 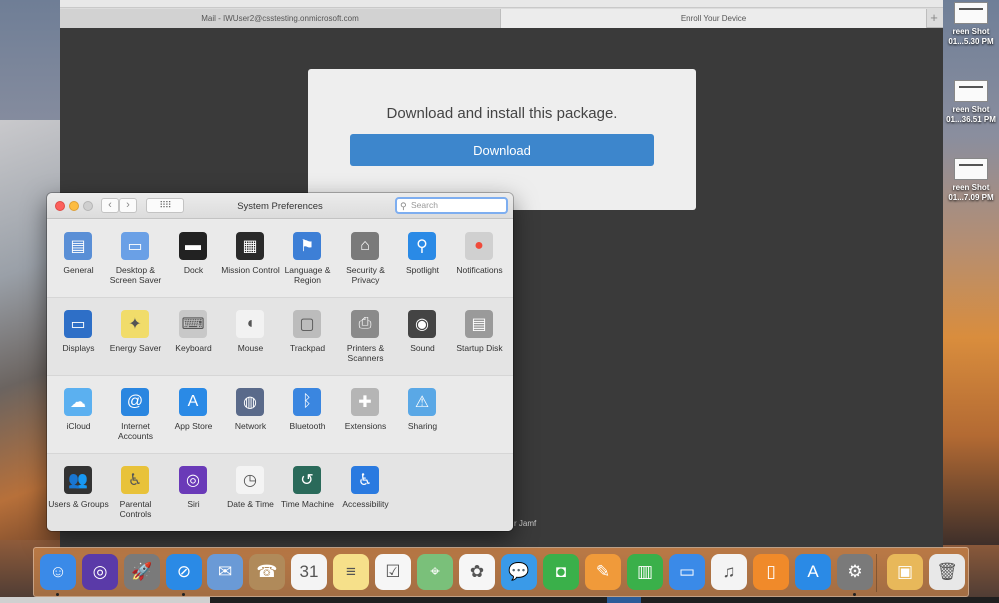 I want to click on messages-icon: 💬, so click(x=519, y=572).